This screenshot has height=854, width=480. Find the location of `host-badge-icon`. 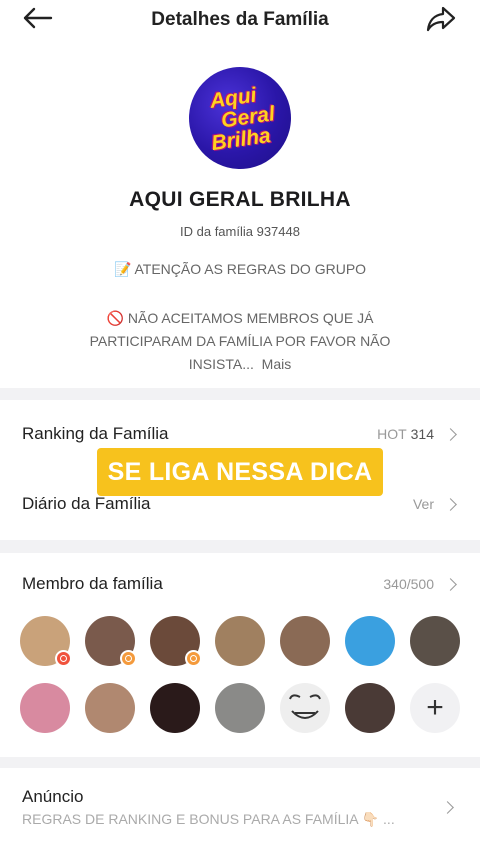

host-badge-icon is located at coordinates (63, 658).